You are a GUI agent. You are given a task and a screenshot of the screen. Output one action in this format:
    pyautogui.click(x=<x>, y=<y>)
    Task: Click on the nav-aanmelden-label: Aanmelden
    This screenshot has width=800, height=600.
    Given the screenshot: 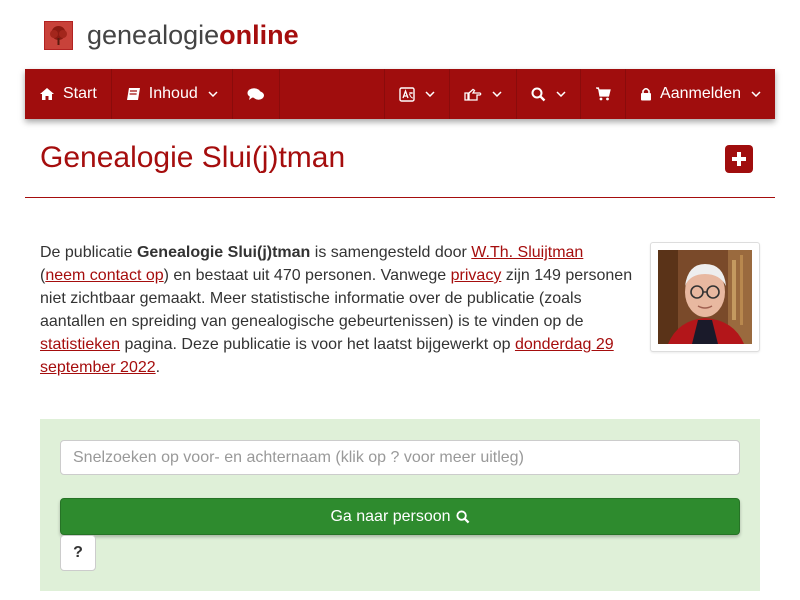 What is the action you would take?
    pyautogui.click(x=700, y=93)
    